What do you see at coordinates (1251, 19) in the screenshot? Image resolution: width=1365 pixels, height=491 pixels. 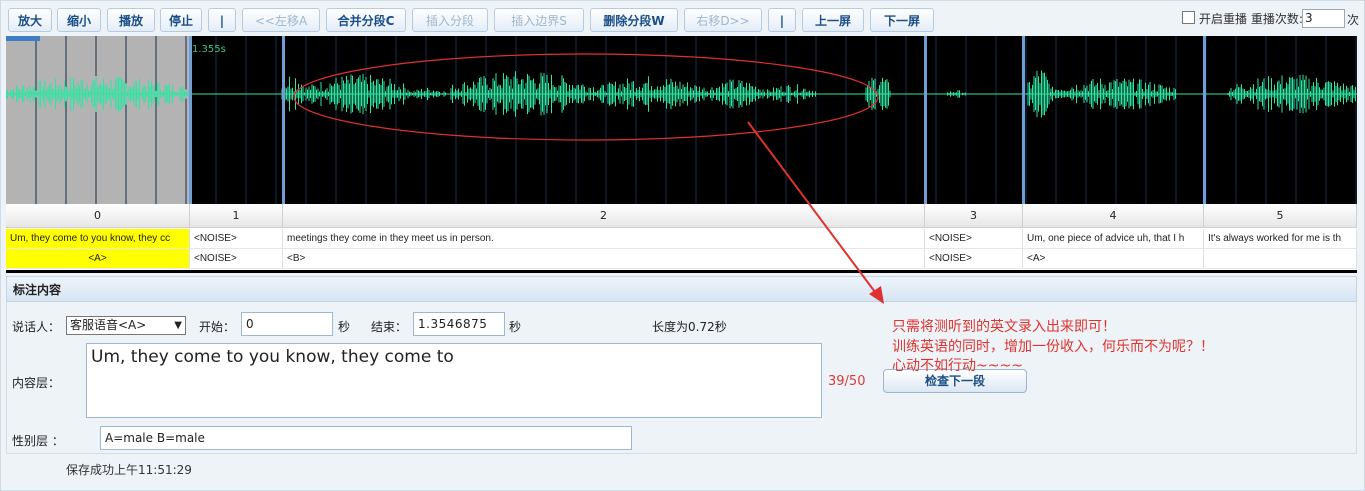 I see `replay-label: 开启重播 重播次数:` at bounding box center [1251, 19].